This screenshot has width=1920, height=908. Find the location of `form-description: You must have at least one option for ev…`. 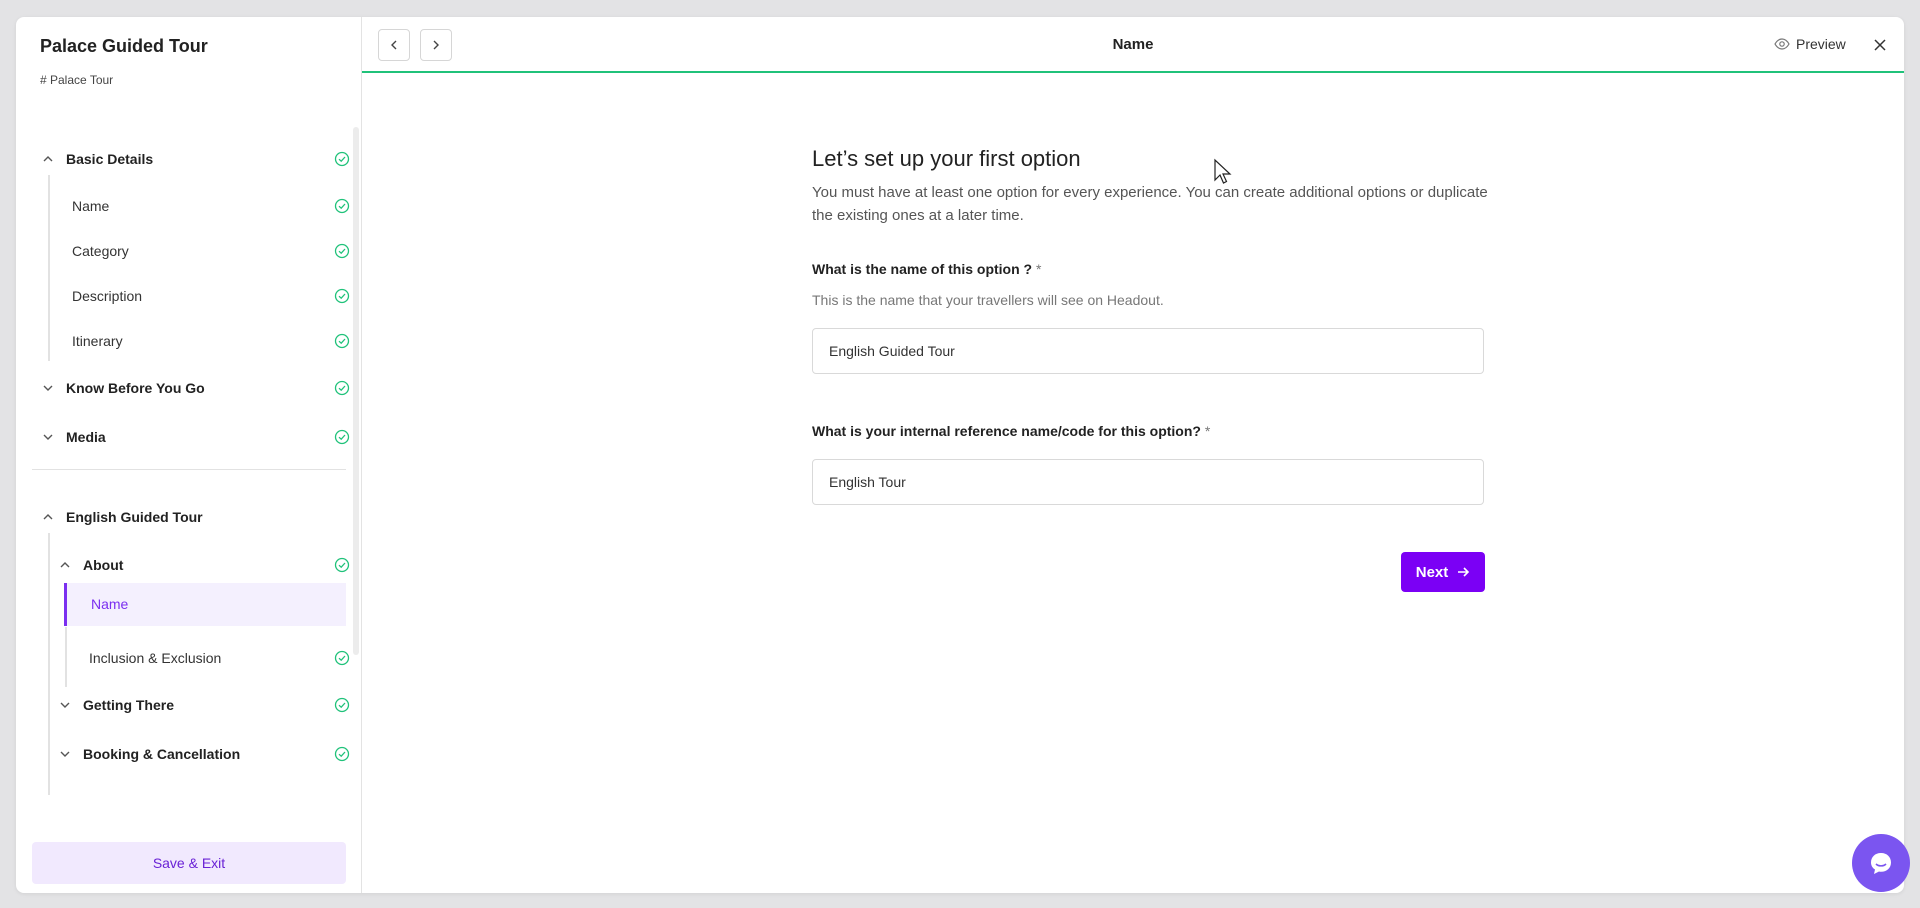

form-description: You must have at least one option for ev… is located at coordinates (1150, 204).